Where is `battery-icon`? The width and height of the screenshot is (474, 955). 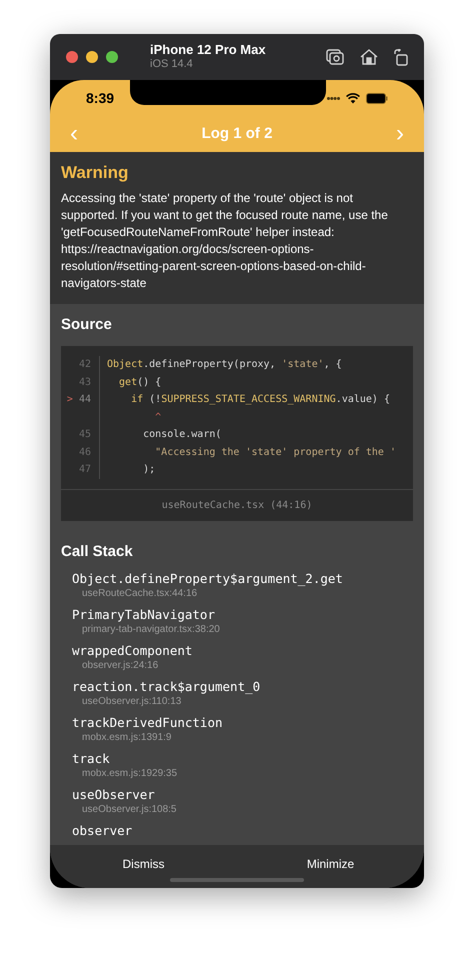
battery-icon is located at coordinates (377, 98).